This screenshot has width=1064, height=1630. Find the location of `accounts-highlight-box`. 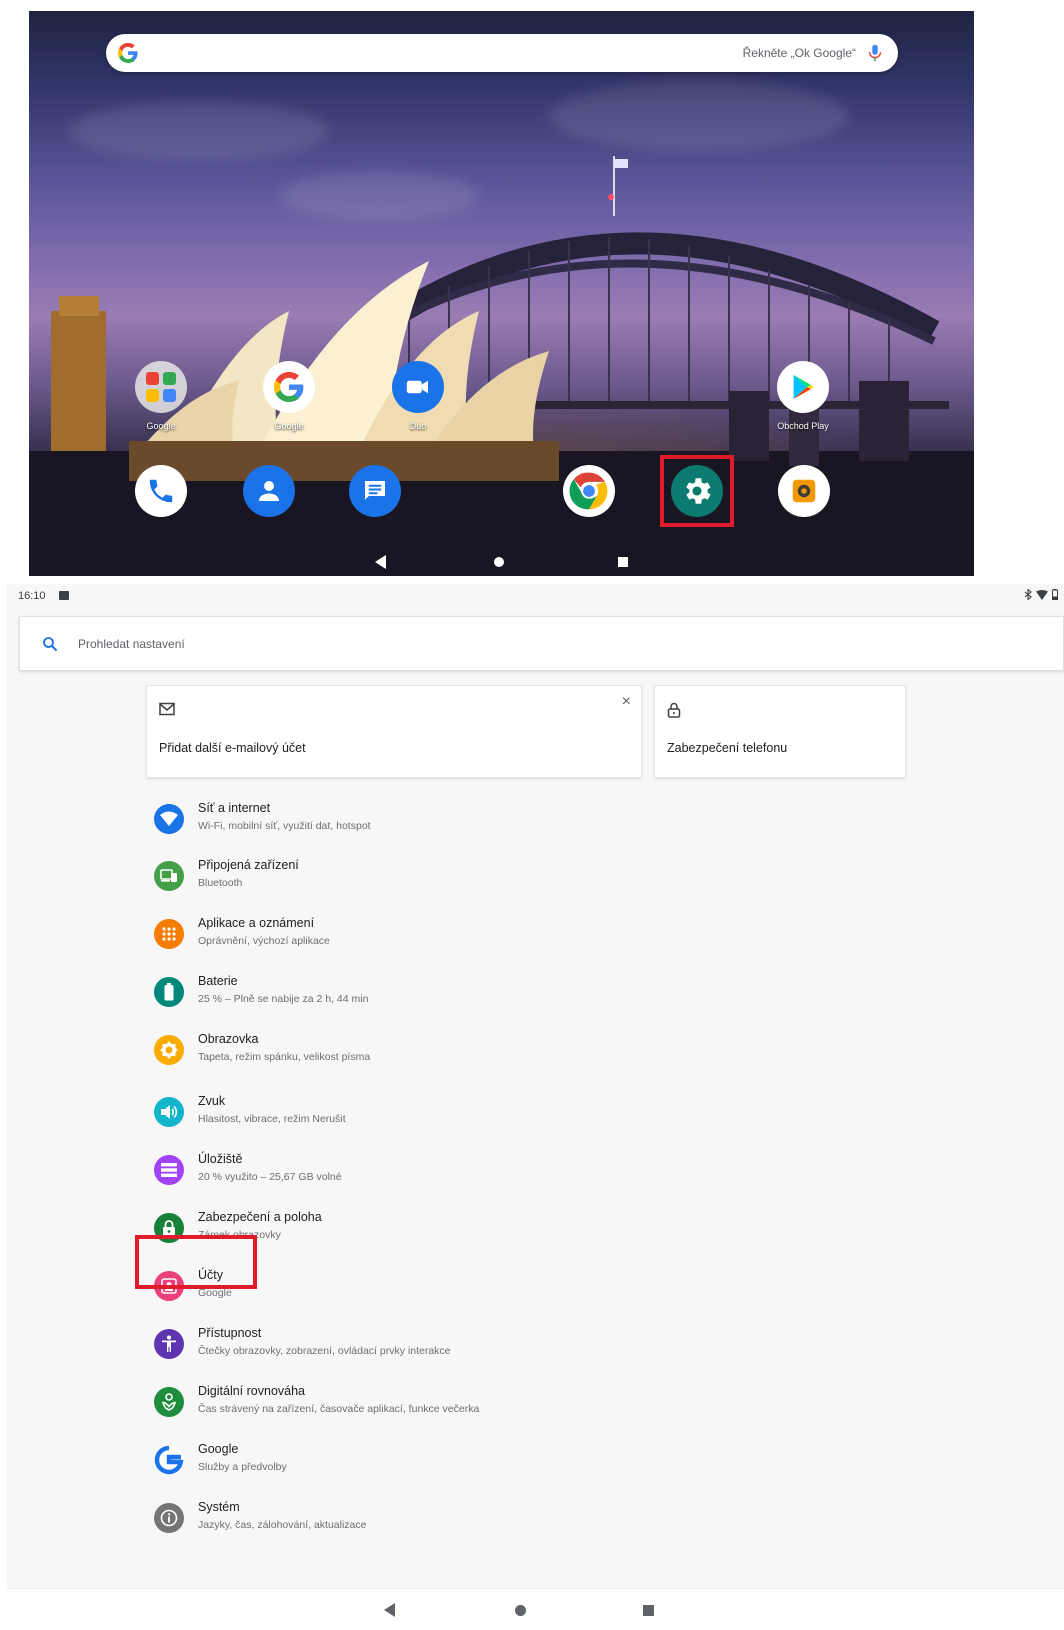

accounts-highlight-box is located at coordinates (196, 1262).